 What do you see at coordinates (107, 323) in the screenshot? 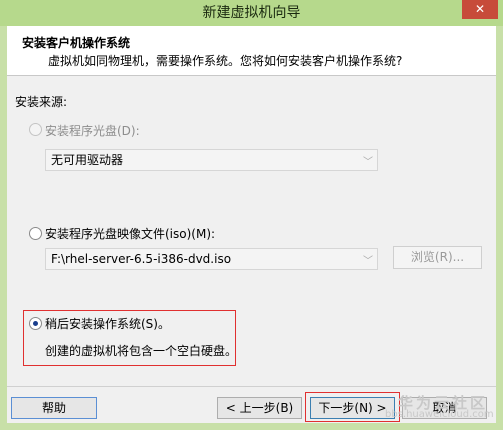
I see `later-label: 稍后安装操作系统(S)。` at bounding box center [107, 323].